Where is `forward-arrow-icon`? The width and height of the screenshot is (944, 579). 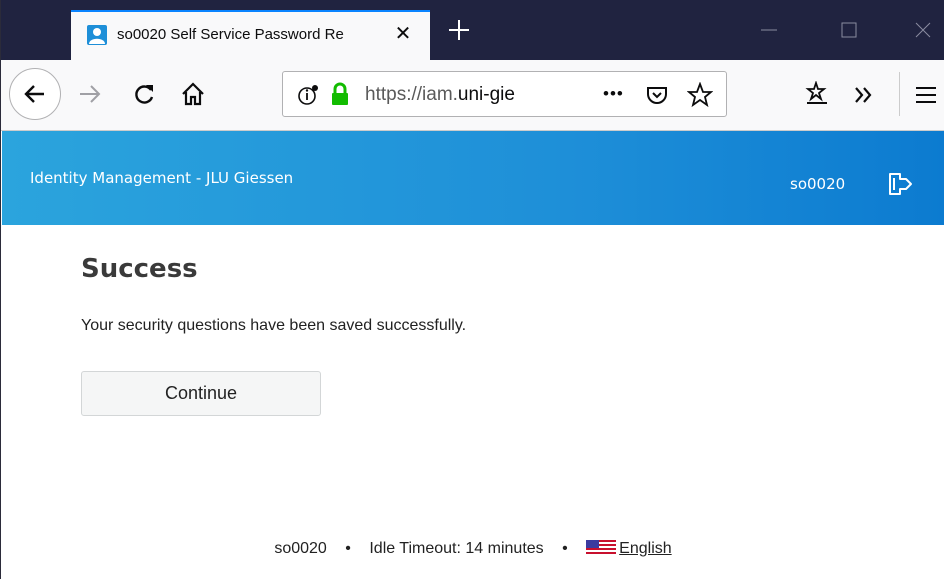 forward-arrow-icon is located at coordinates (90, 94).